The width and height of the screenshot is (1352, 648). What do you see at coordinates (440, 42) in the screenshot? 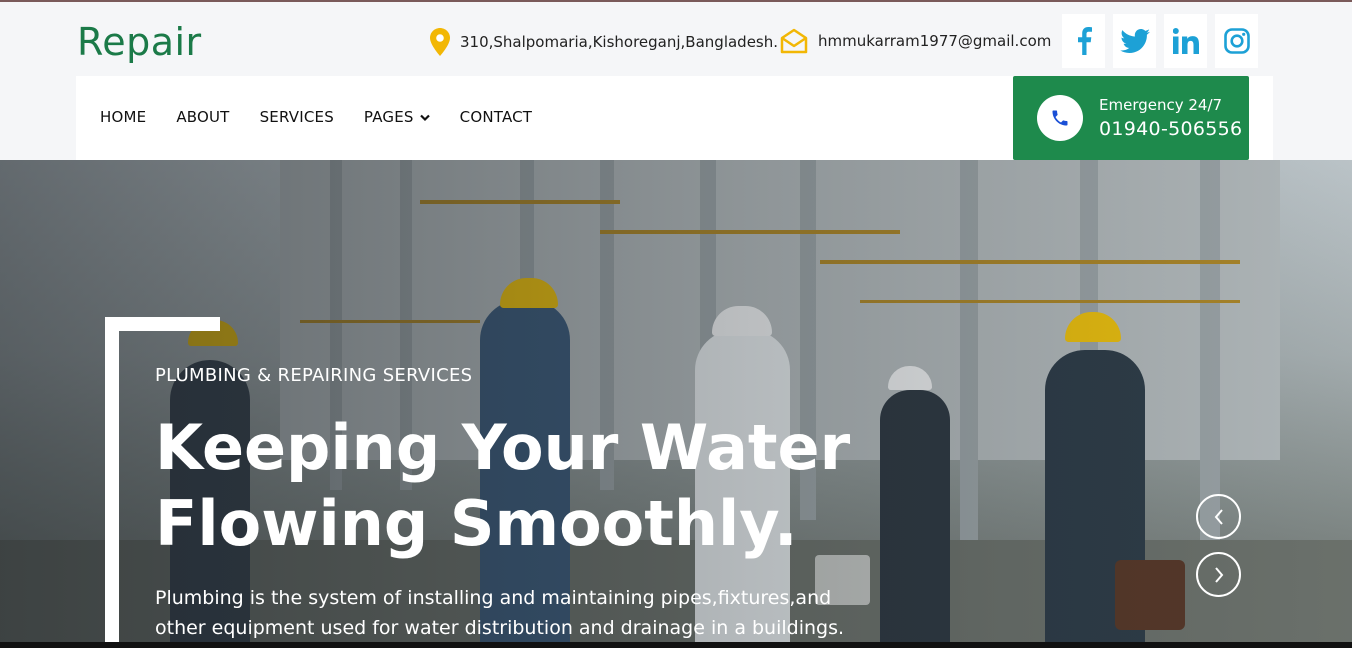
I see `location-pin-icon` at bounding box center [440, 42].